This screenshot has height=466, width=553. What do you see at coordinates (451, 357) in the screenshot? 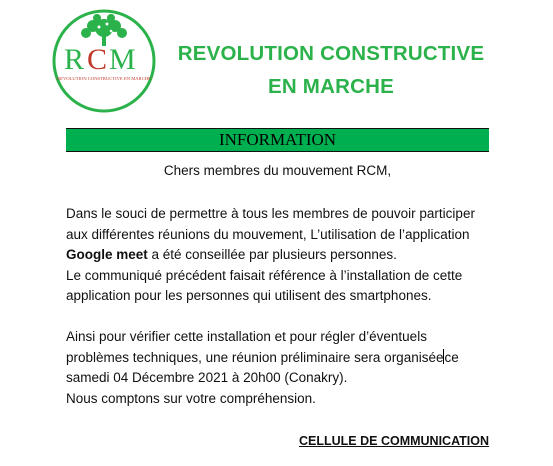
I see `p2-line-2b: ce` at bounding box center [451, 357].